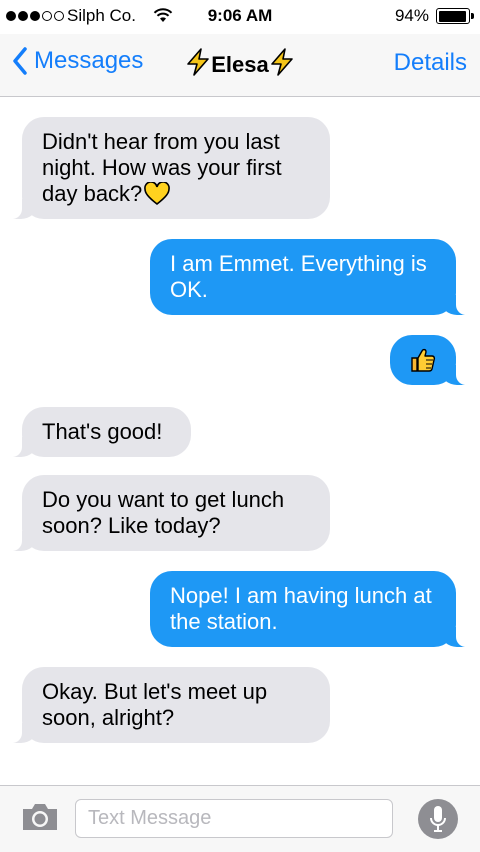  I want to click on message-input, so click(234, 818).